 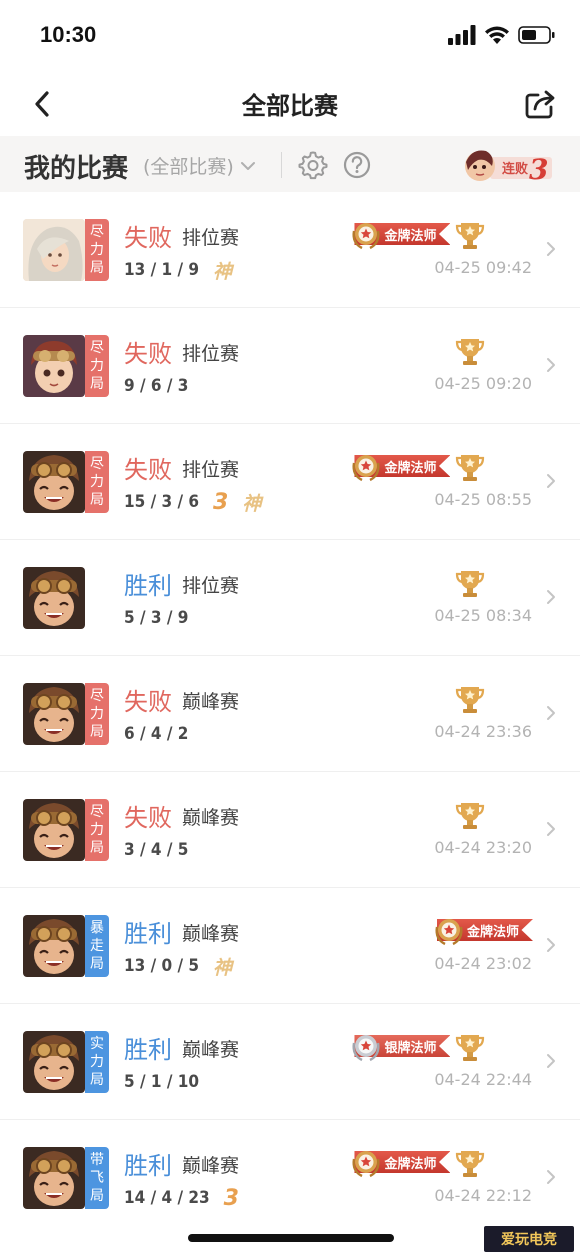 What do you see at coordinates (97, 1062) in the screenshot?
I see `match-tag: 实力局` at bounding box center [97, 1062].